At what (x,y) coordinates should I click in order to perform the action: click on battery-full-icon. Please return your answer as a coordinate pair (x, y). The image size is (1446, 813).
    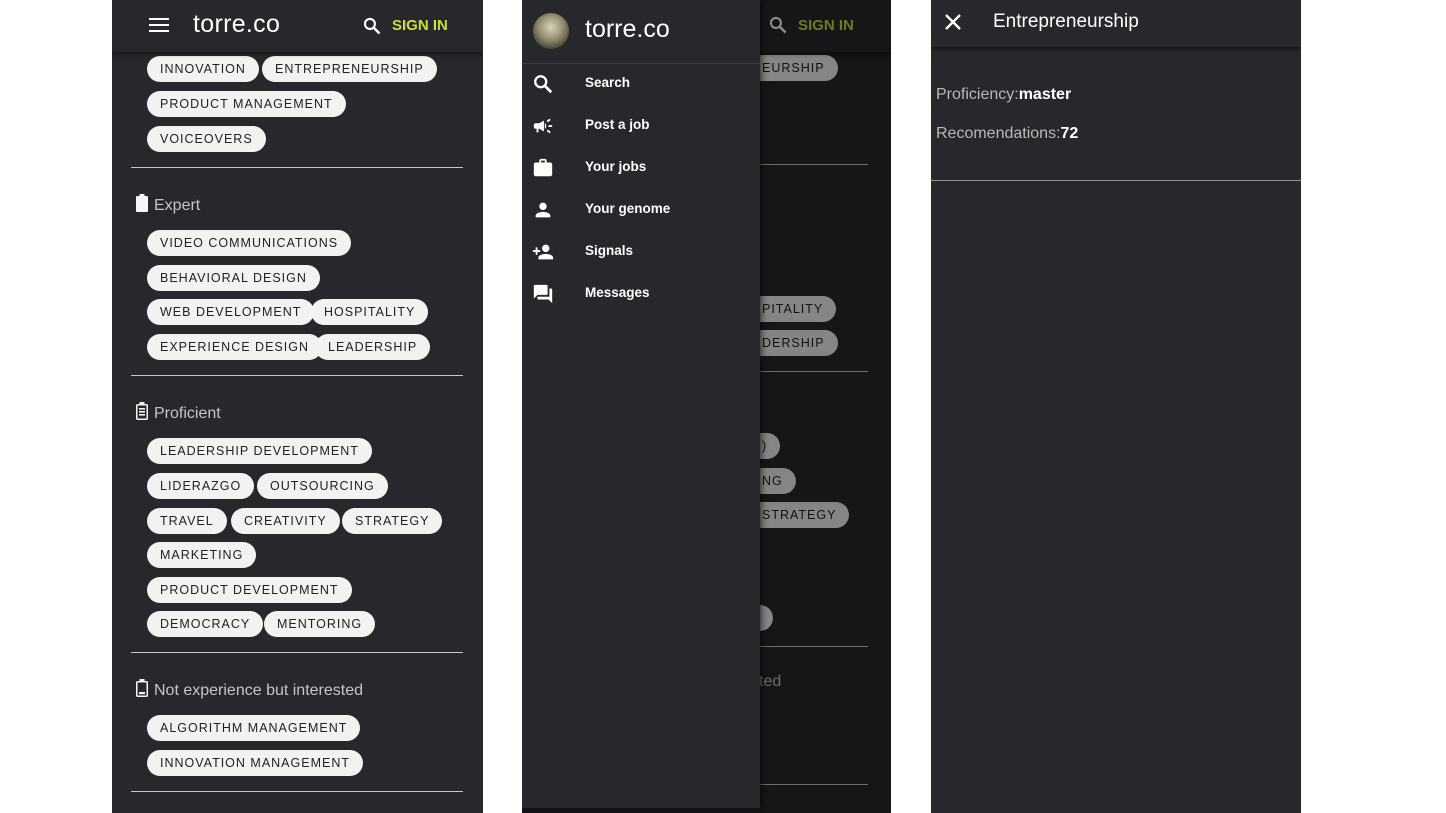
    Looking at the image, I should click on (142, 205).